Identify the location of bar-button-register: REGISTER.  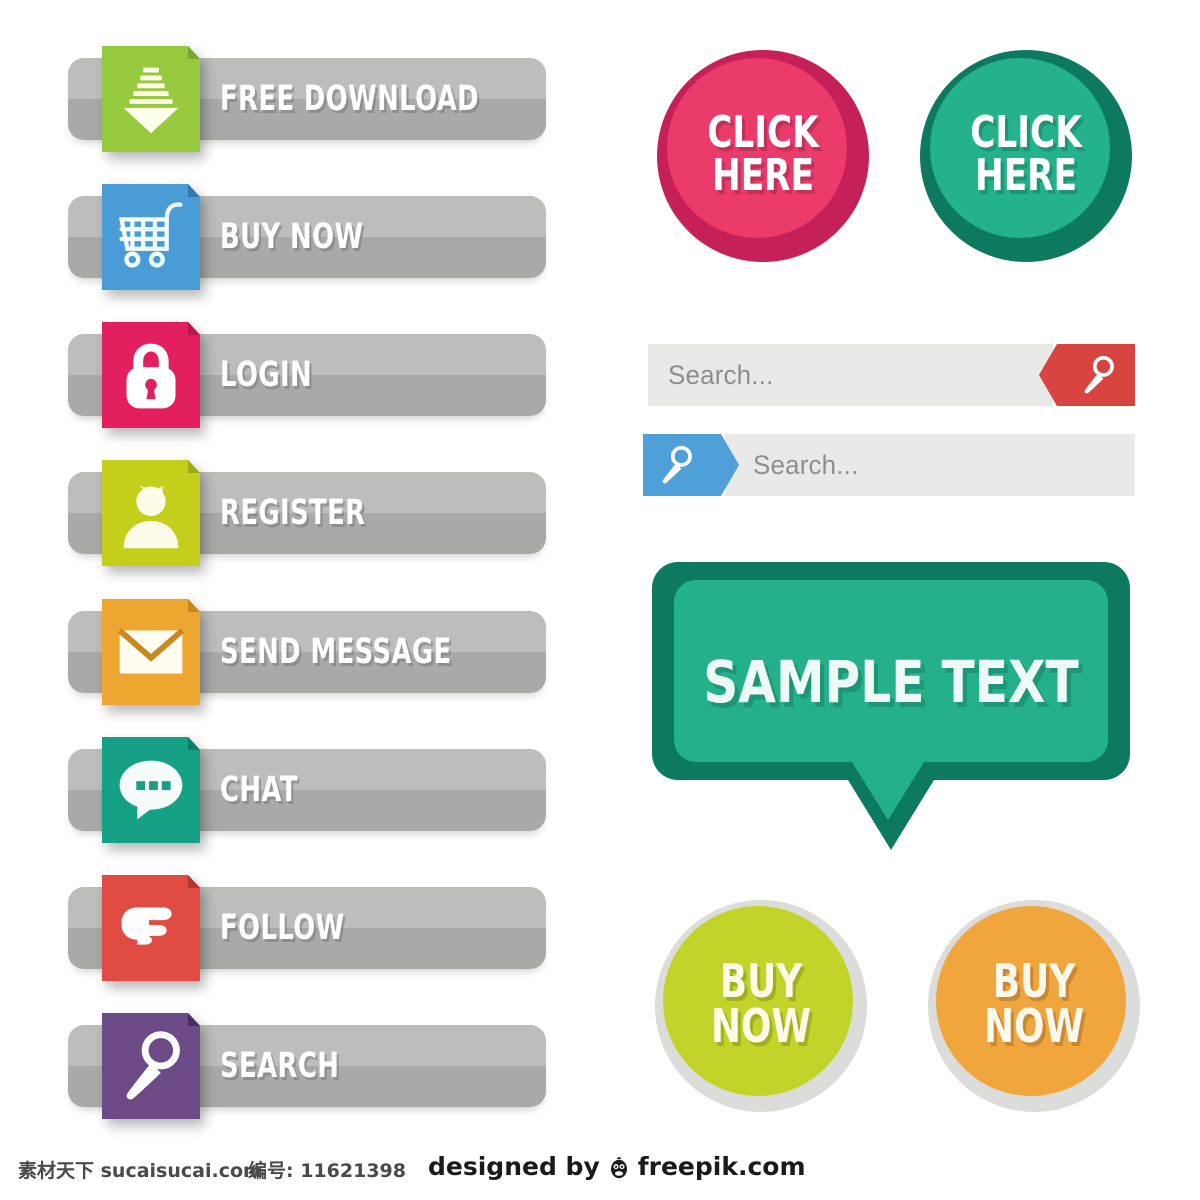
(307, 513).